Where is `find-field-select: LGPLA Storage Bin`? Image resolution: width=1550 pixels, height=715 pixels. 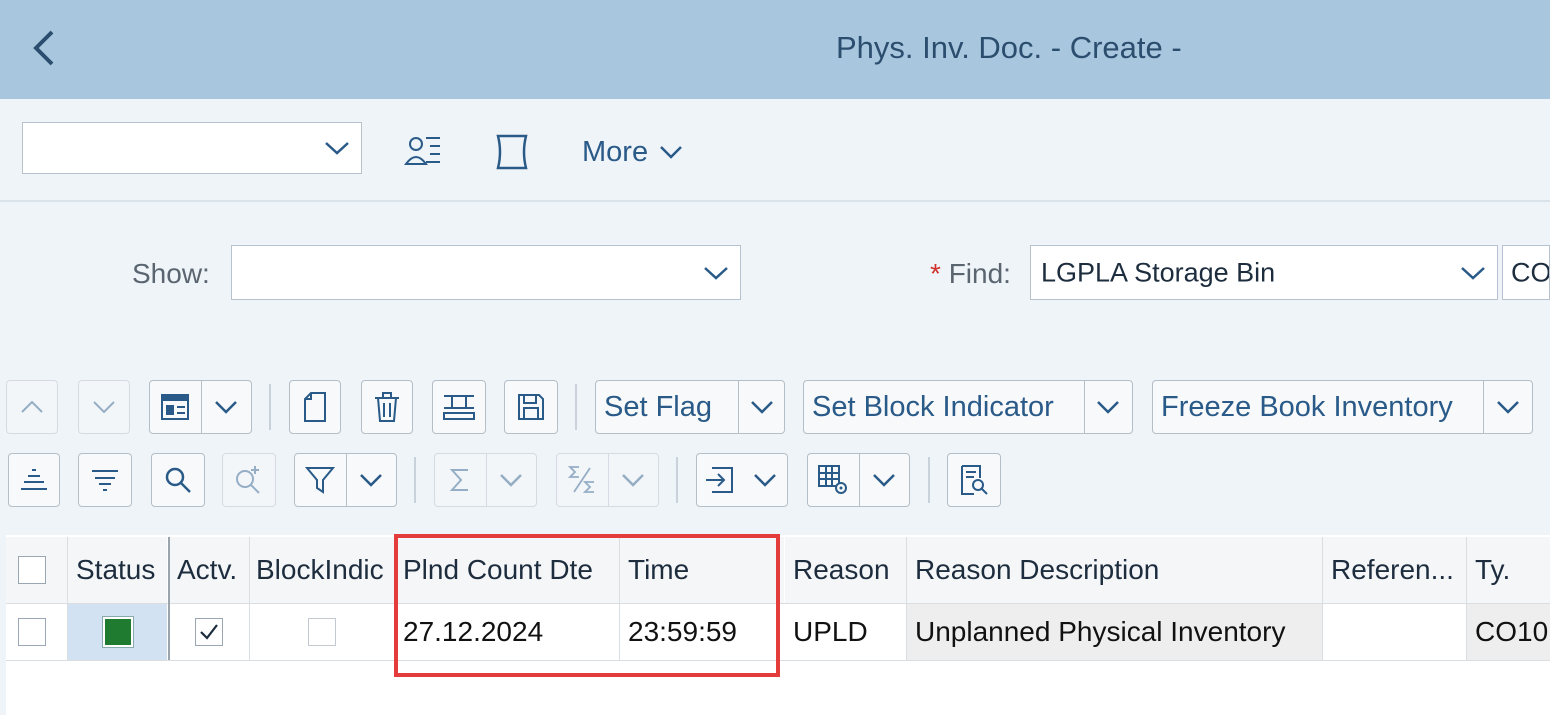 find-field-select: LGPLA Storage Bin is located at coordinates (1264, 272).